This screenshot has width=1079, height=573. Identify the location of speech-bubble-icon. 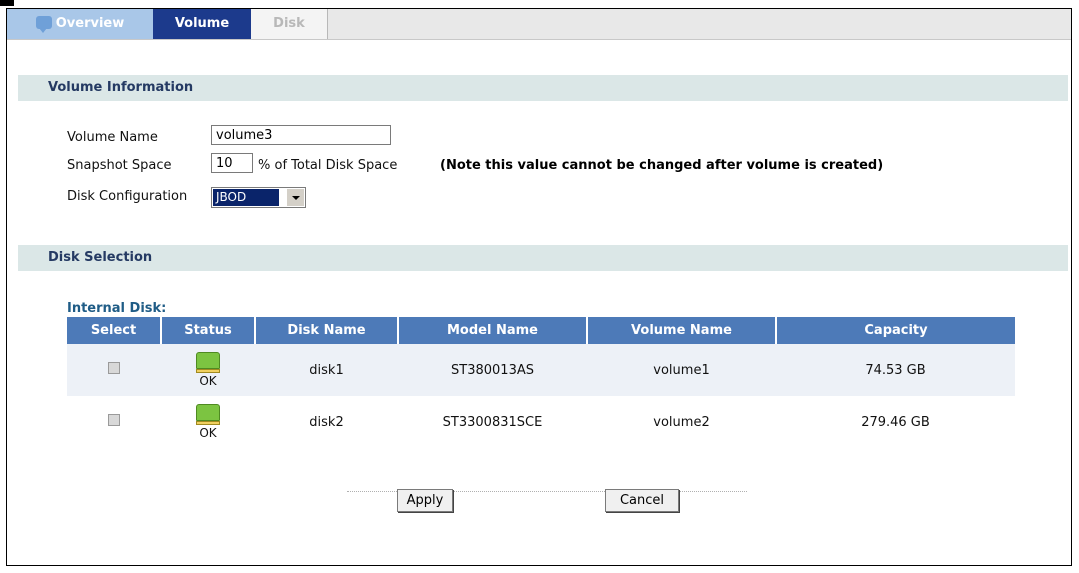
(43, 24).